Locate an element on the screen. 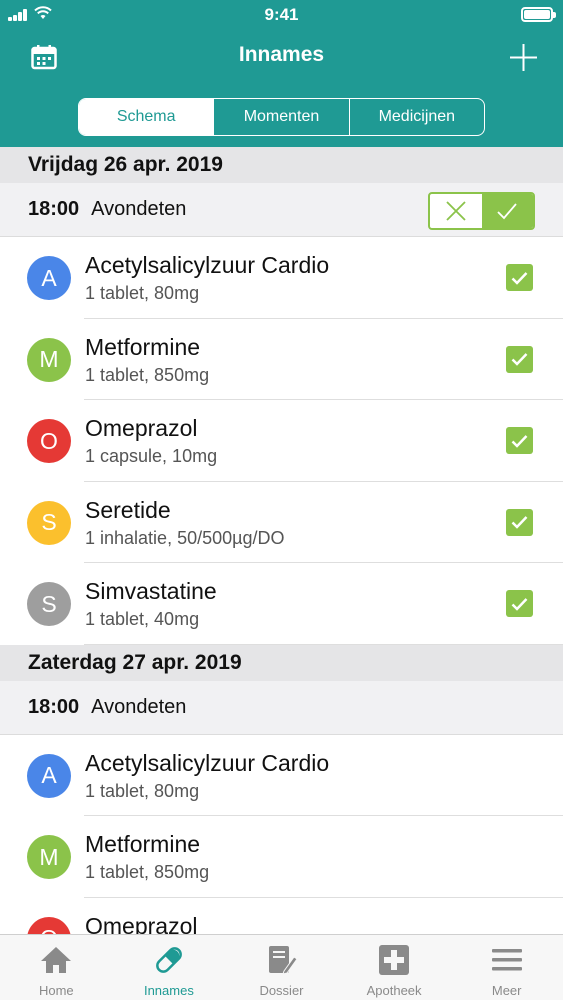  home-icon is located at coordinates (56, 960).